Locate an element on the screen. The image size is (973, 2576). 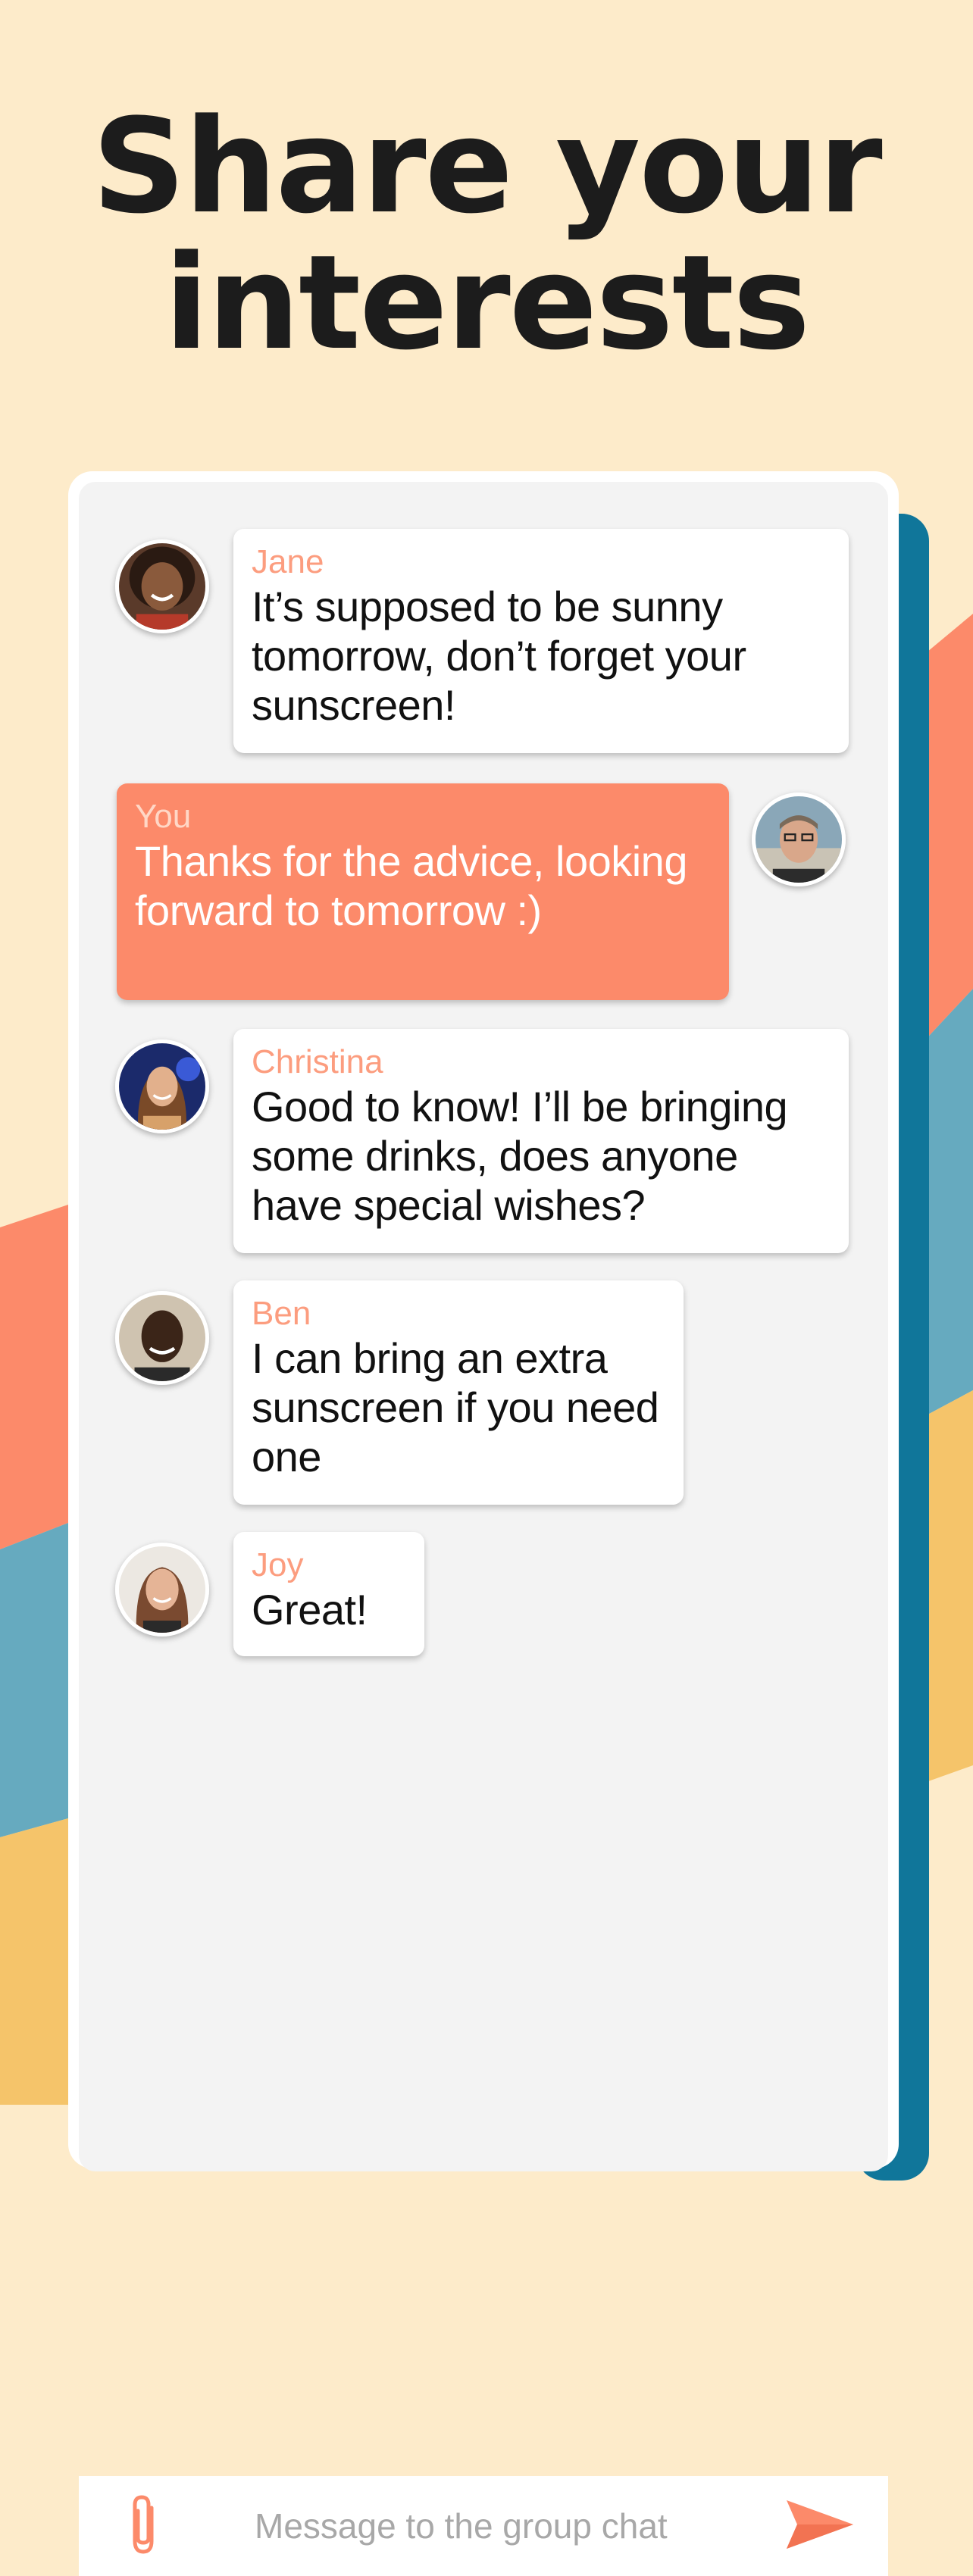
ben-avatar is located at coordinates (162, 1338).